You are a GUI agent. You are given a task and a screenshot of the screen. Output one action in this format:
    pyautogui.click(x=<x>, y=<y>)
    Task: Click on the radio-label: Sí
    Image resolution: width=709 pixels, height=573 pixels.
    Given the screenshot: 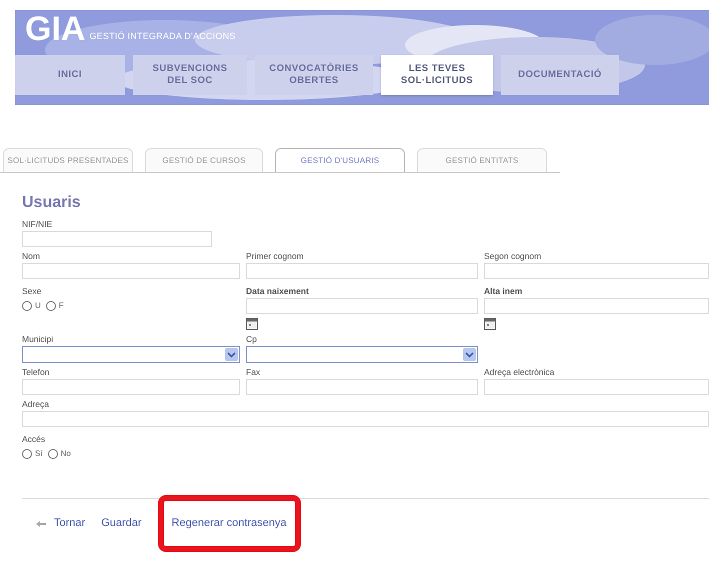 What is the action you would take?
    pyautogui.click(x=39, y=454)
    